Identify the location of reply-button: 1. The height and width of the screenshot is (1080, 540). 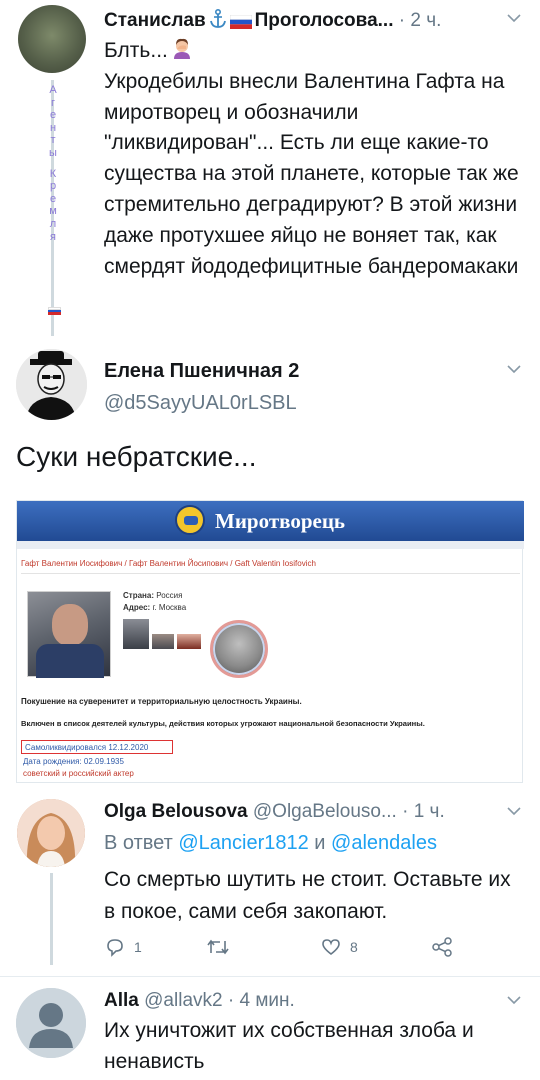
(123, 947).